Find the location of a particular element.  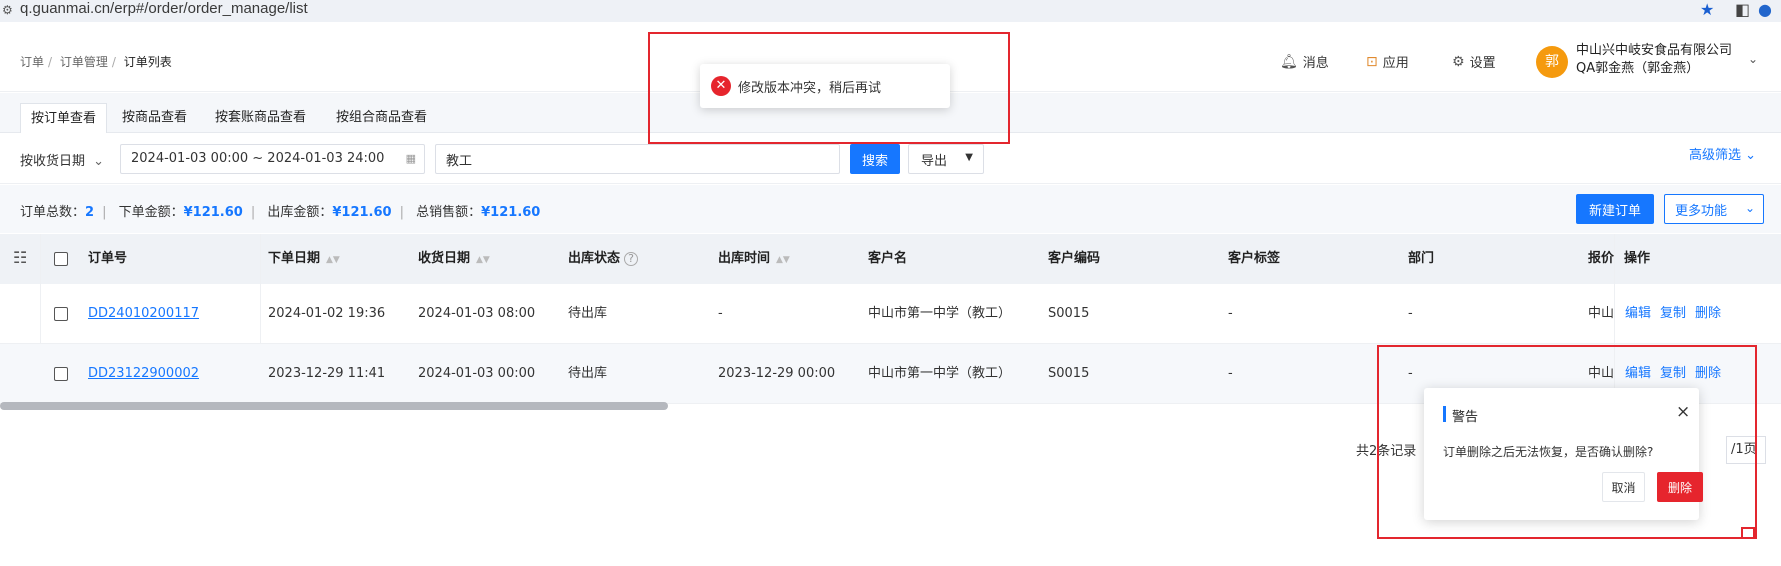

user-info: 中山兴中岐安食品有限公司 QA郭金燕（郭金燕） is located at coordinates (1654, 60).